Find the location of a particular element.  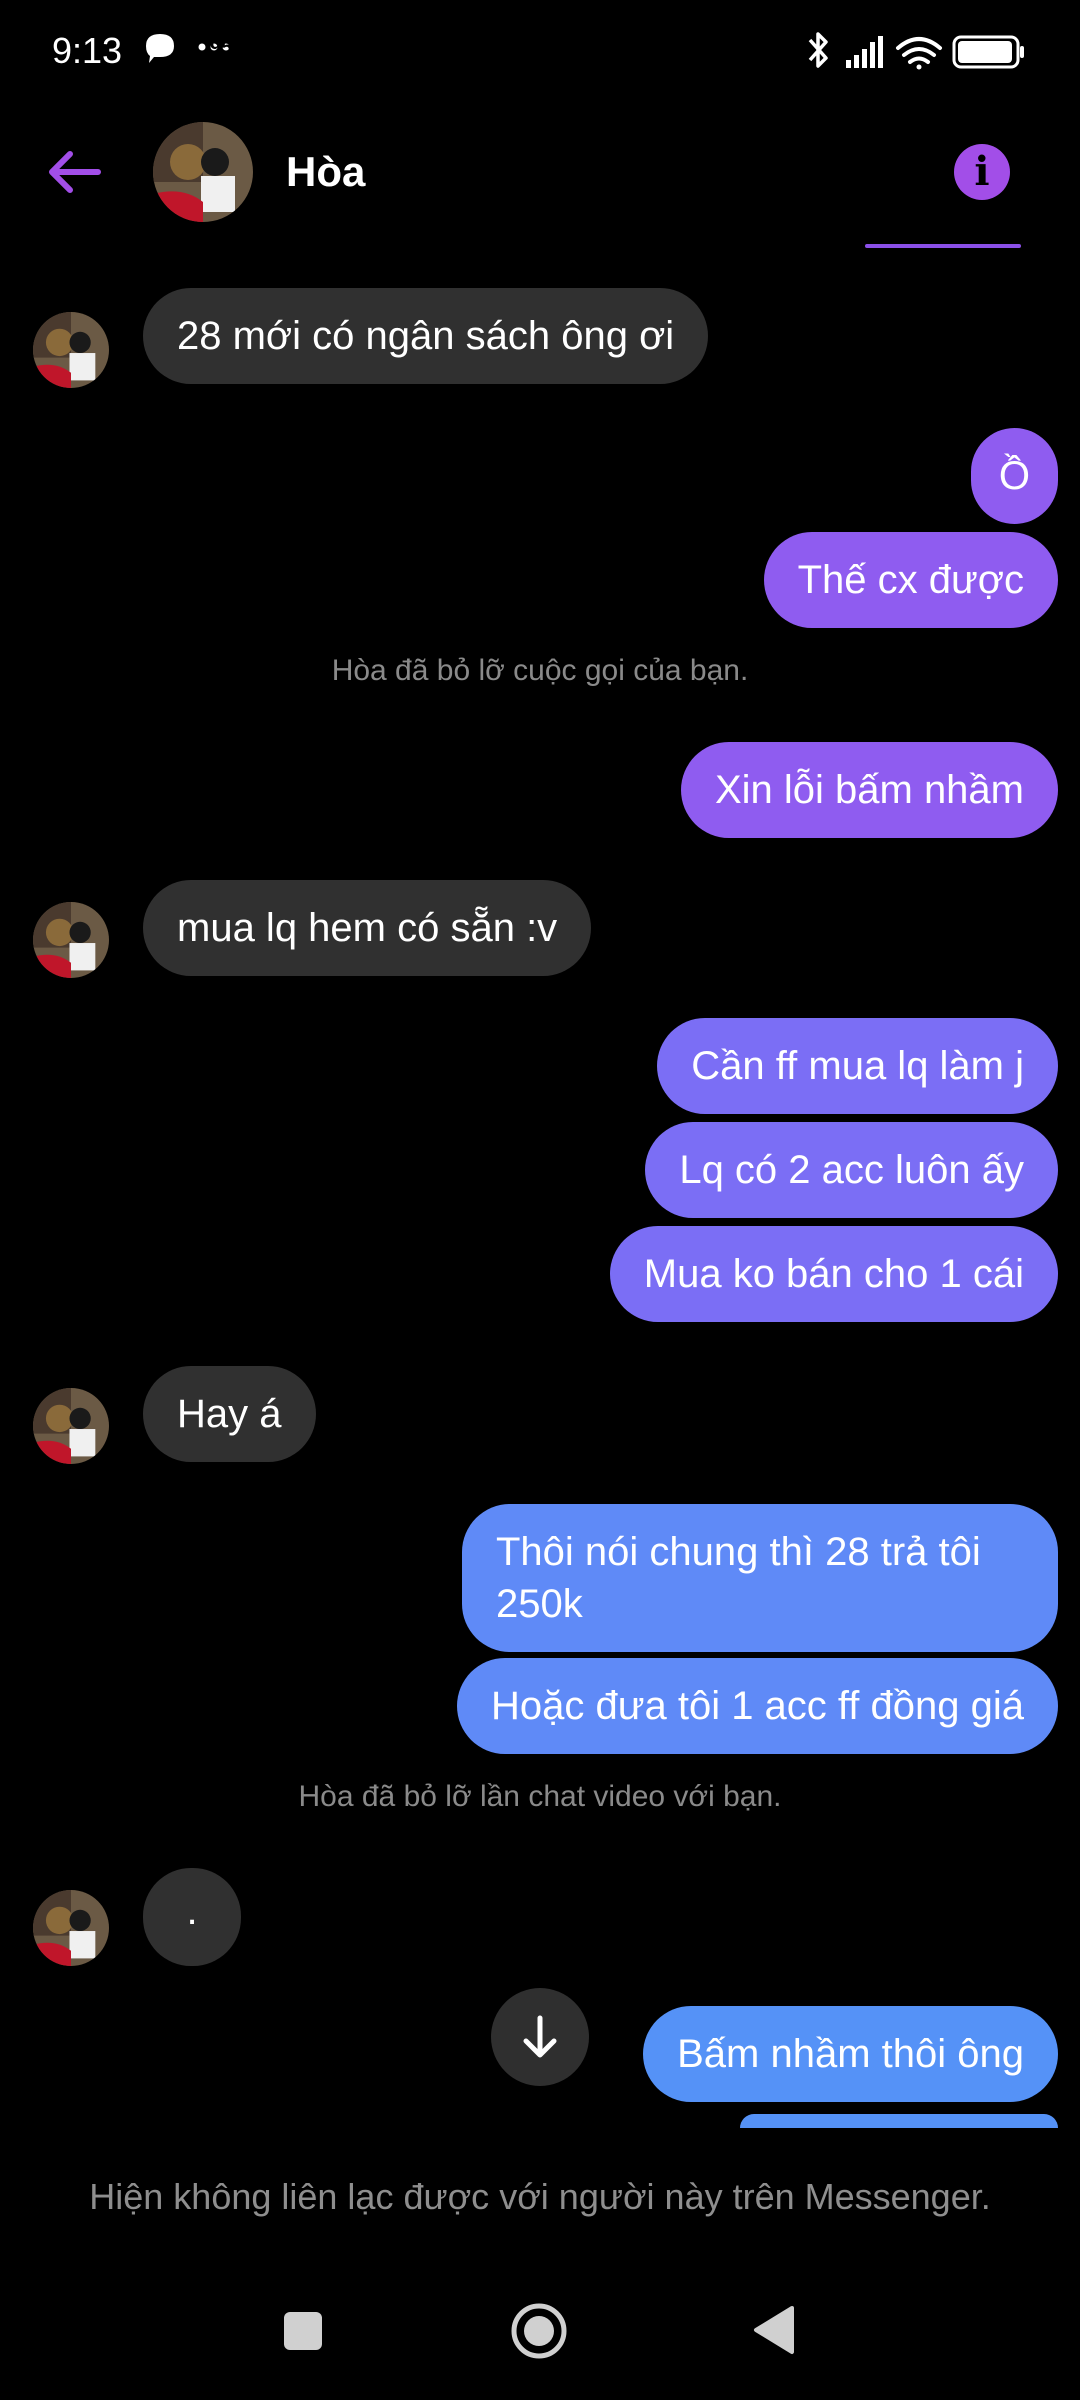

scroll-to-bottom-button is located at coordinates (540, 2037).